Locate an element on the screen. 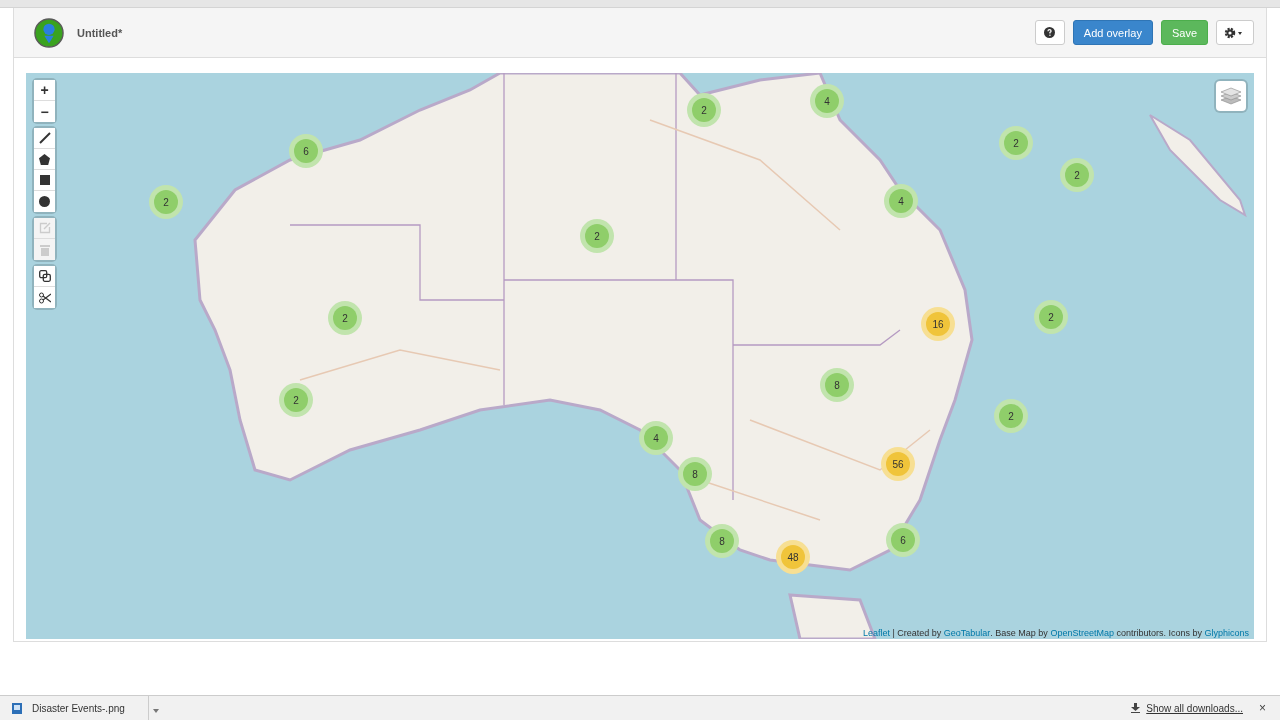  document-title: Untitled* is located at coordinates (100, 32).